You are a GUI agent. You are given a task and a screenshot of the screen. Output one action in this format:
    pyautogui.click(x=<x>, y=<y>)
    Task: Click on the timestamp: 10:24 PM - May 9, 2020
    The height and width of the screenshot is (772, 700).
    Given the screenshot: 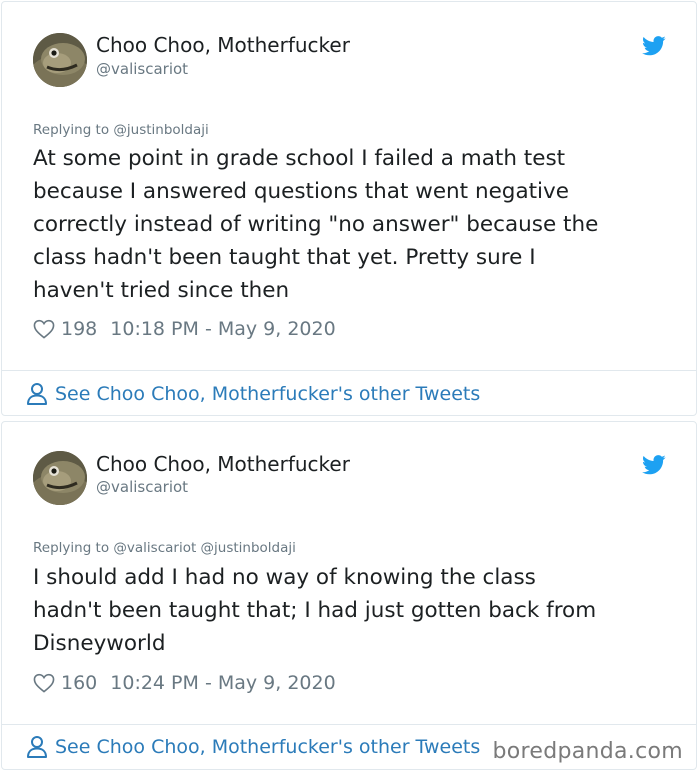 What is the action you would take?
    pyautogui.click(x=222, y=683)
    